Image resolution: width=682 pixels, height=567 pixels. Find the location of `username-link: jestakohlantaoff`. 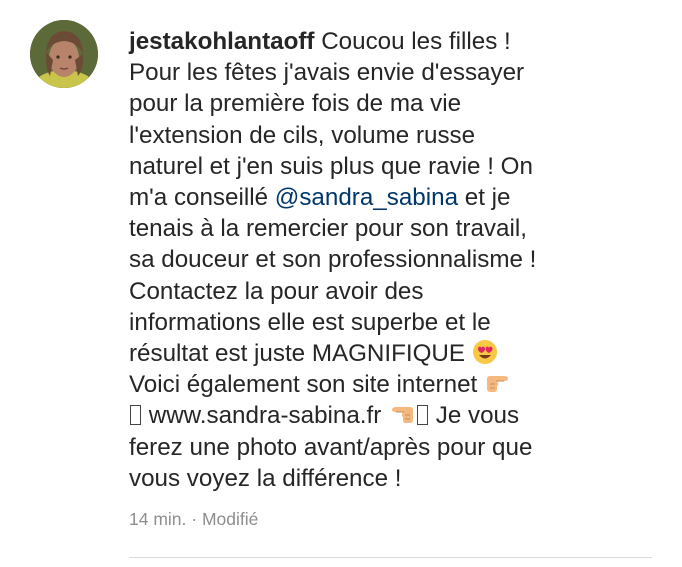

username-link: jestakohlantaoff is located at coordinates (221, 41).